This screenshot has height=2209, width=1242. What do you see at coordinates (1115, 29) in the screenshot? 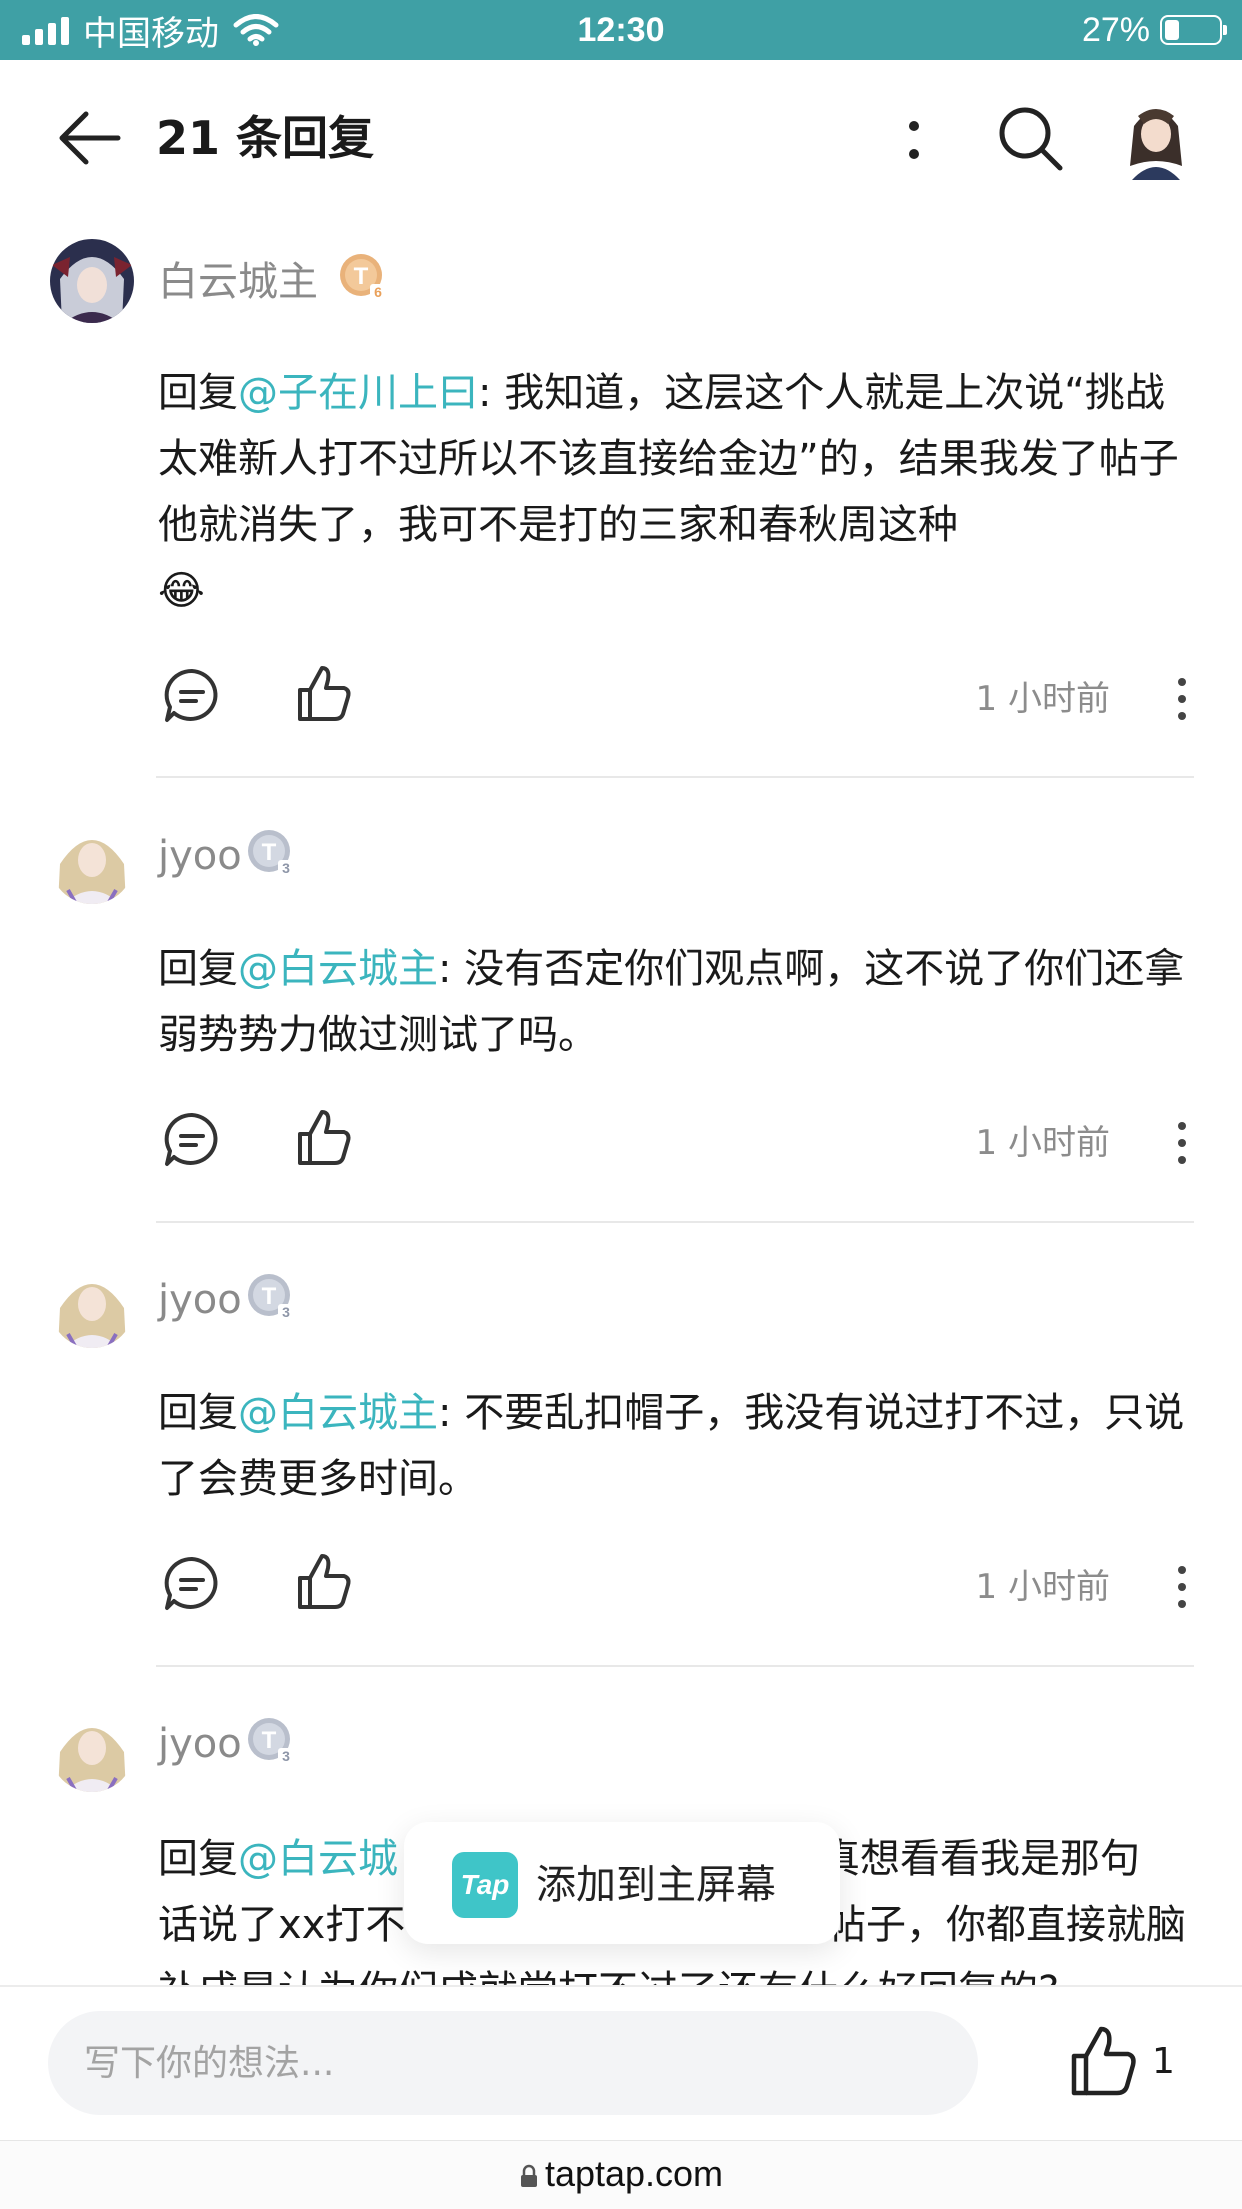
I see `battery-percent: 27%` at bounding box center [1115, 29].